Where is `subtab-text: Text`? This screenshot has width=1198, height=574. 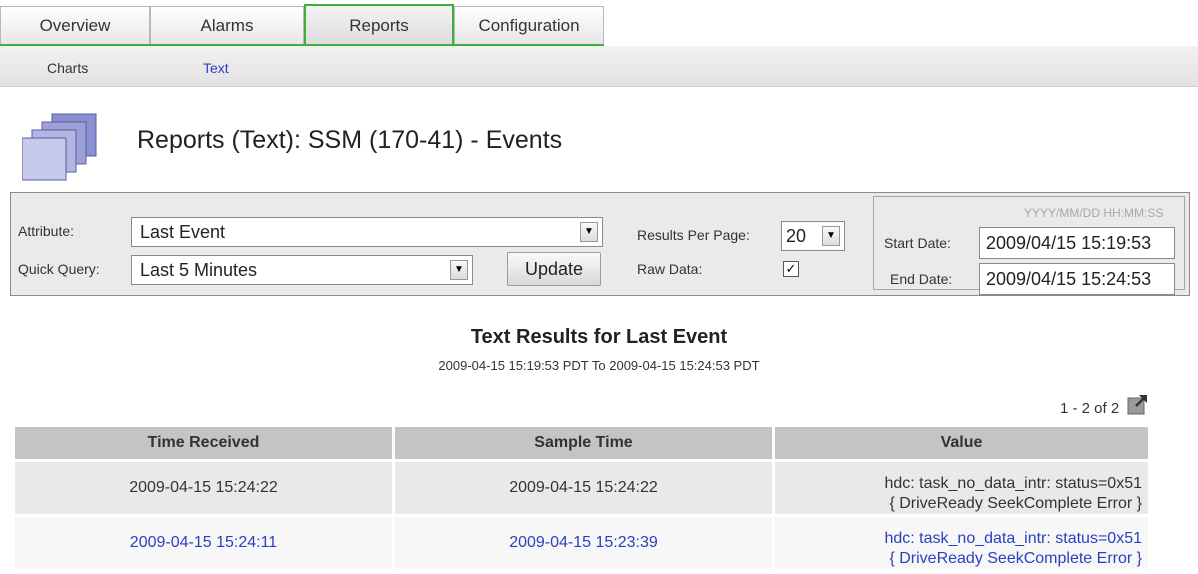
subtab-text: Text is located at coordinates (216, 68).